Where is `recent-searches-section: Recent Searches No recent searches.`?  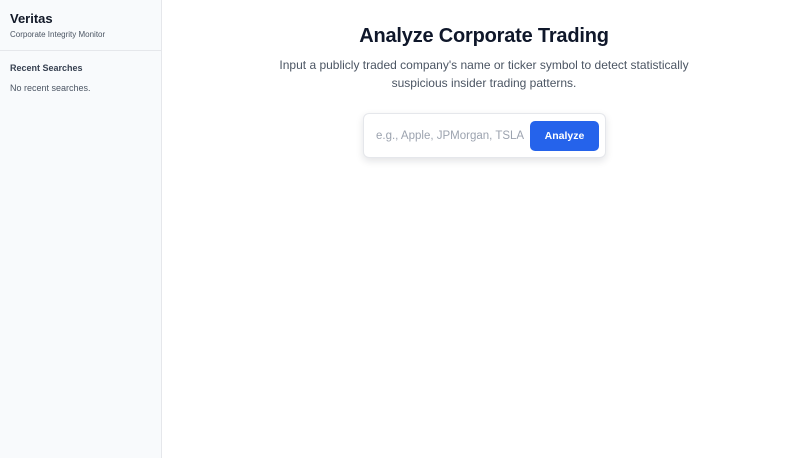 recent-searches-section: Recent Searches No recent searches. is located at coordinates (80, 78).